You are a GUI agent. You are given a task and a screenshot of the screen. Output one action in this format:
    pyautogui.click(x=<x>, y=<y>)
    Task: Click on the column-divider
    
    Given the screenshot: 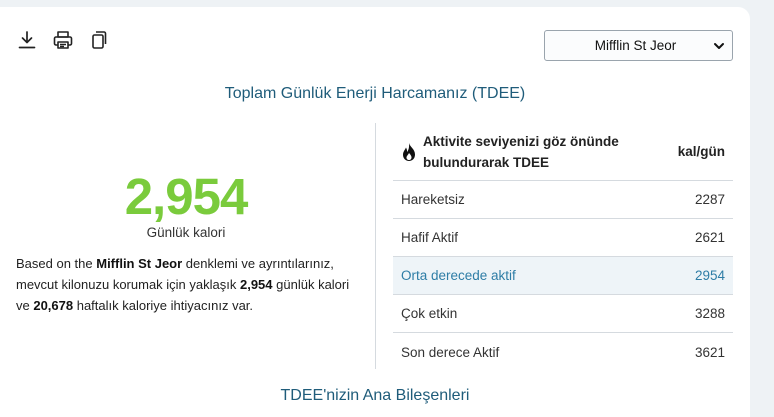 What is the action you would take?
    pyautogui.click(x=375, y=246)
    